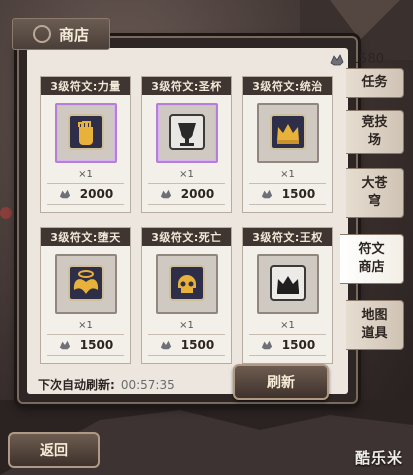 This screenshot has height=475, width=413. What do you see at coordinates (85, 237) in the screenshot?
I see `card-title: 3级符文:堕天` at bounding box center [85, 237].